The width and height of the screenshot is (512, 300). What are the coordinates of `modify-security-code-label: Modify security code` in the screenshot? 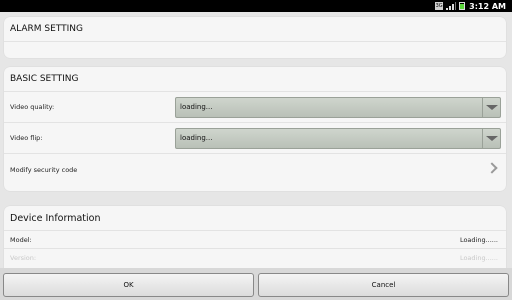 It's located at (44, 169).